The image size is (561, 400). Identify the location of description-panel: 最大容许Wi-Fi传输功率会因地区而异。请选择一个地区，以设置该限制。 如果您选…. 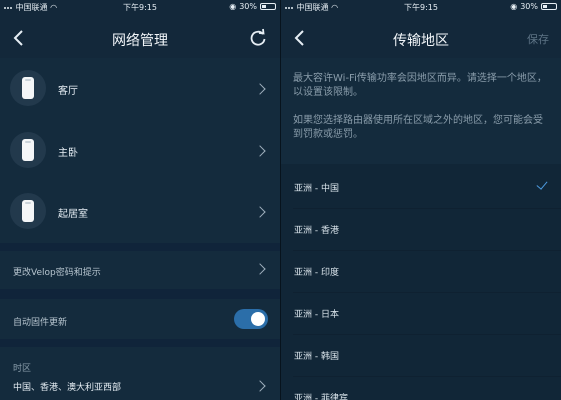
(421, 111).